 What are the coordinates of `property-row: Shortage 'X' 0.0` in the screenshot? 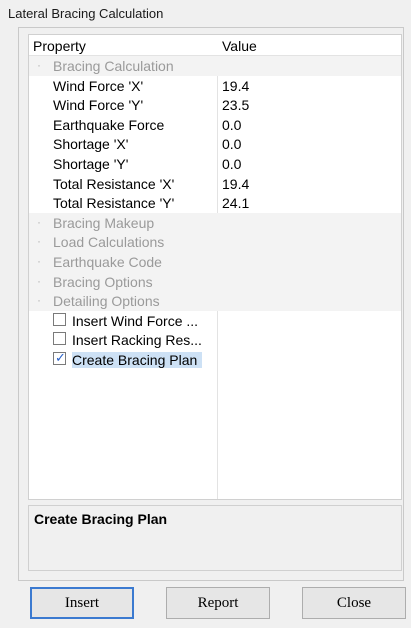 It's located at (215, 144).